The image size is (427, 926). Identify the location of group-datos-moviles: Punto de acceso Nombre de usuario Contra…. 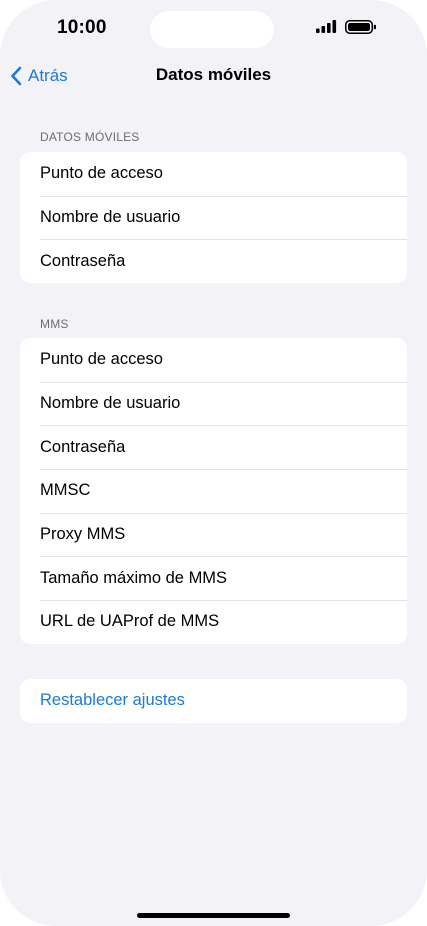
(213, 218).